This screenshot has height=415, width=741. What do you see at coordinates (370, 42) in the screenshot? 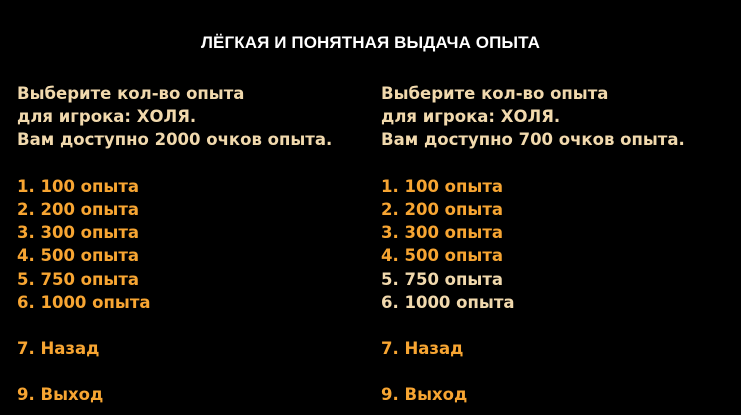
I see `page-title: ЛЁГКАЯ И ПОНЯТНАЯ ВЫДАЧА ОПЫТА` at bounding box center [370, 42].